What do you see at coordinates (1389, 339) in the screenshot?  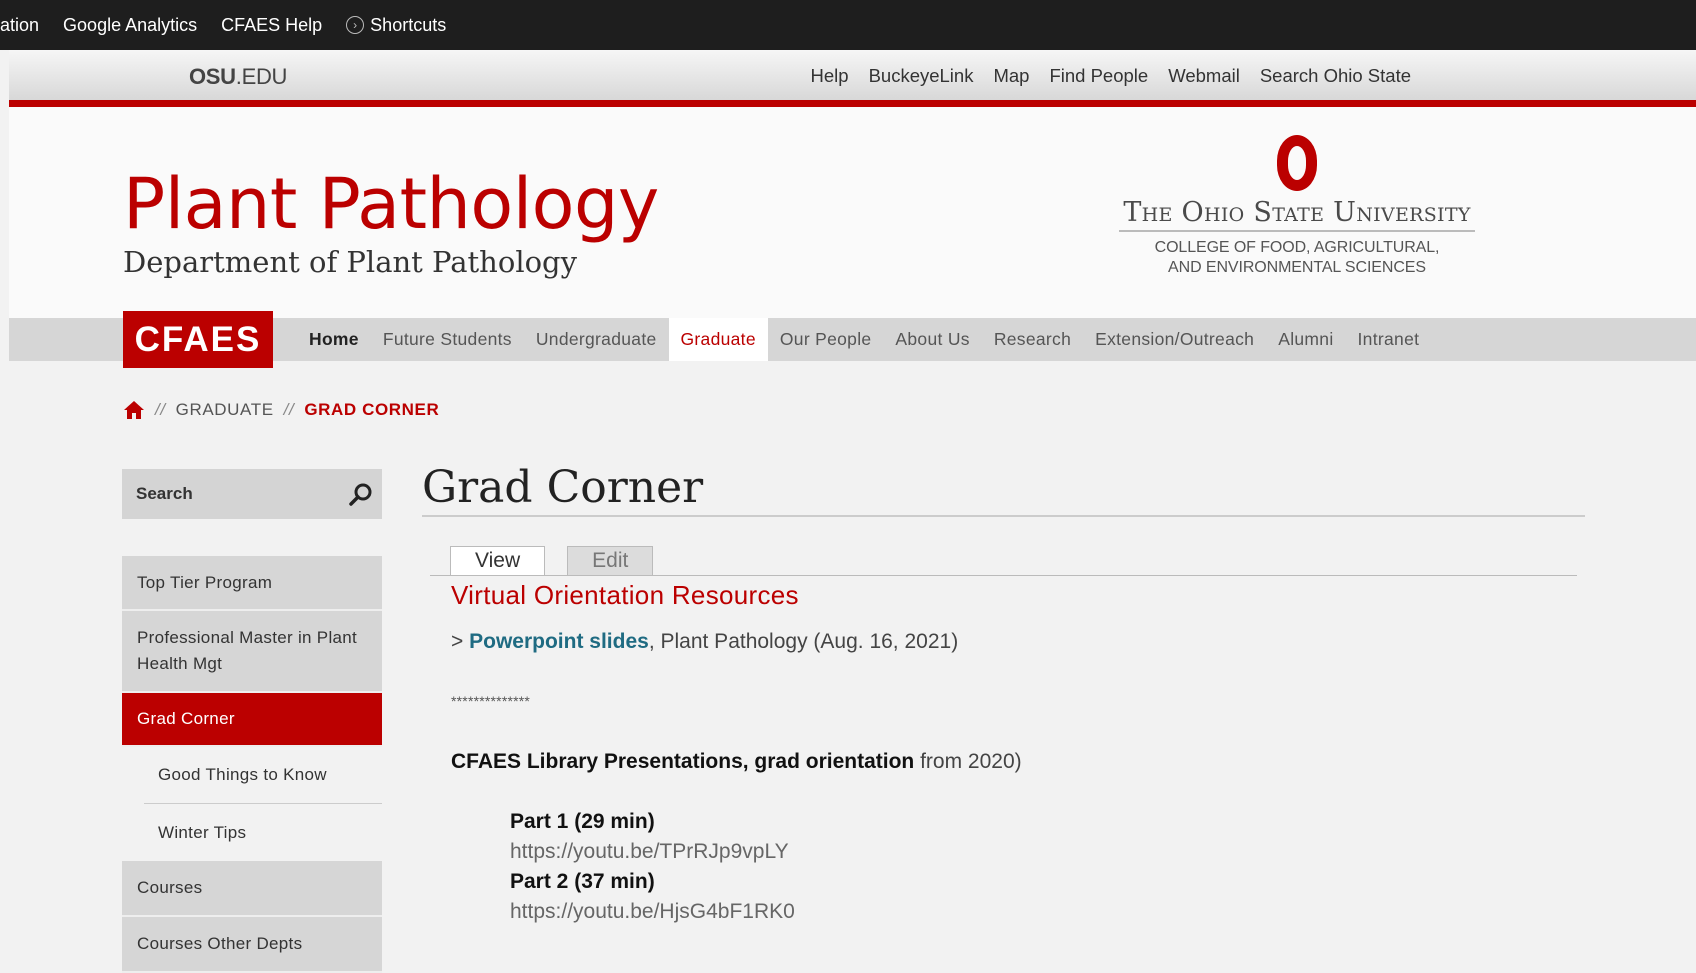 I see `nav-item-intranet: Intranet` at bounding box center [1389, 339].